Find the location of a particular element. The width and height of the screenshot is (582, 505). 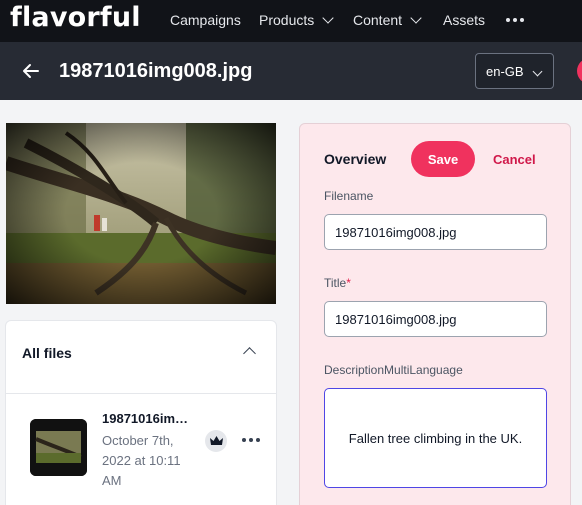

title-label: Title* is located at coordinates (337, 283).